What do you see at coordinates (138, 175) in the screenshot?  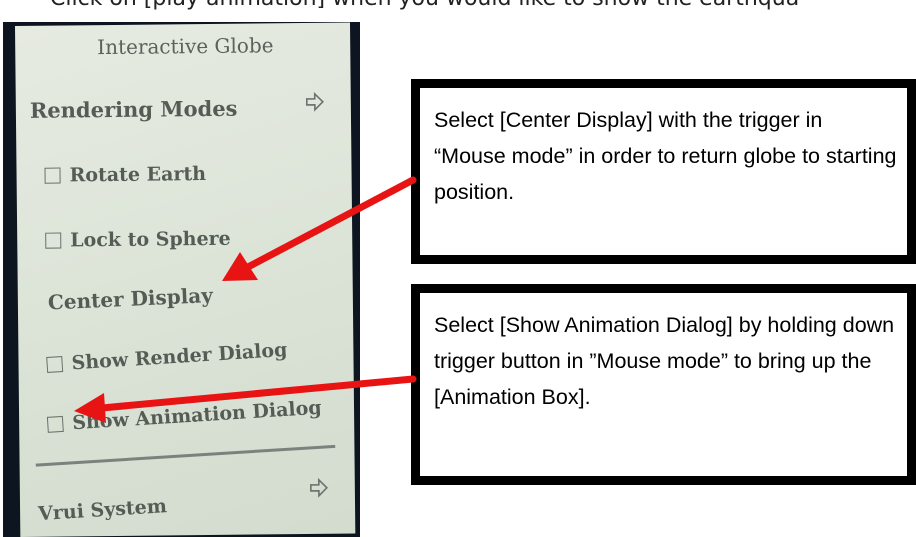 I see `menu-item-label: Rotate Earth` at bounding box center [138, 175].